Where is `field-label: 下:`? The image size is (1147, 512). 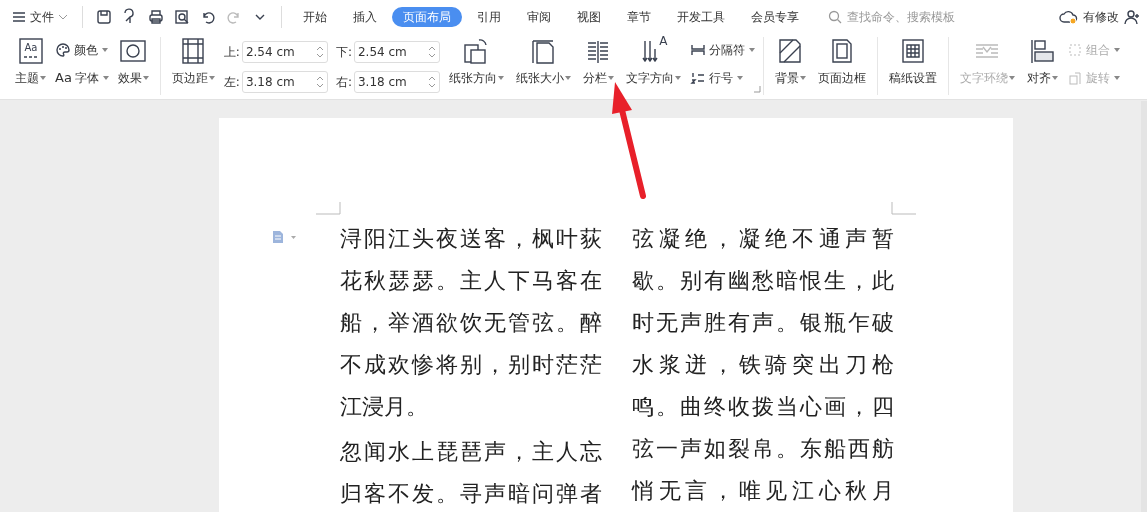 field-label: 下: is located at coordinates (343, 53).